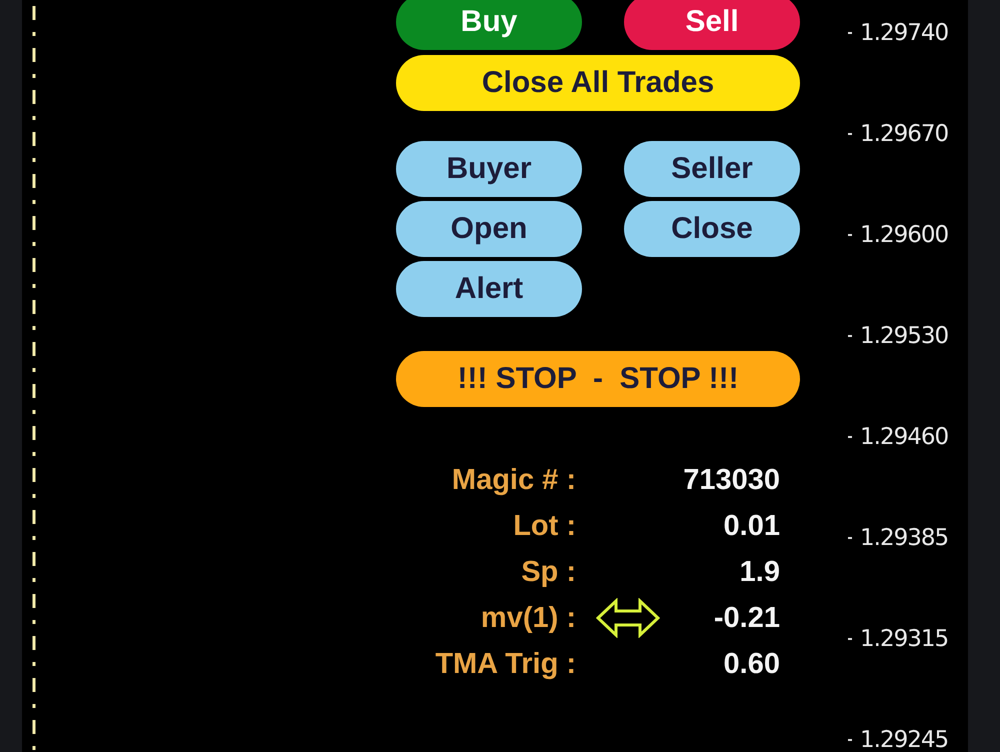 This screenshot has height=752, width=1000. I want to click on price-label: 1.29740, so click(904, 33).